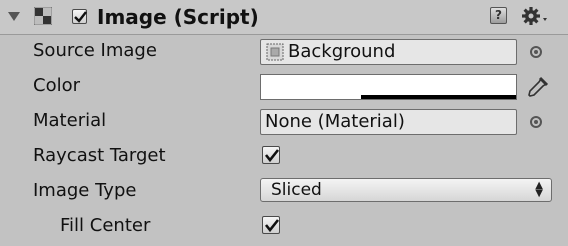 The image size is (568, 246). What do you see at coordinates (537, 88) in the screenshot?
I see `eyedropper-icon` at bounding box center [537, 88].